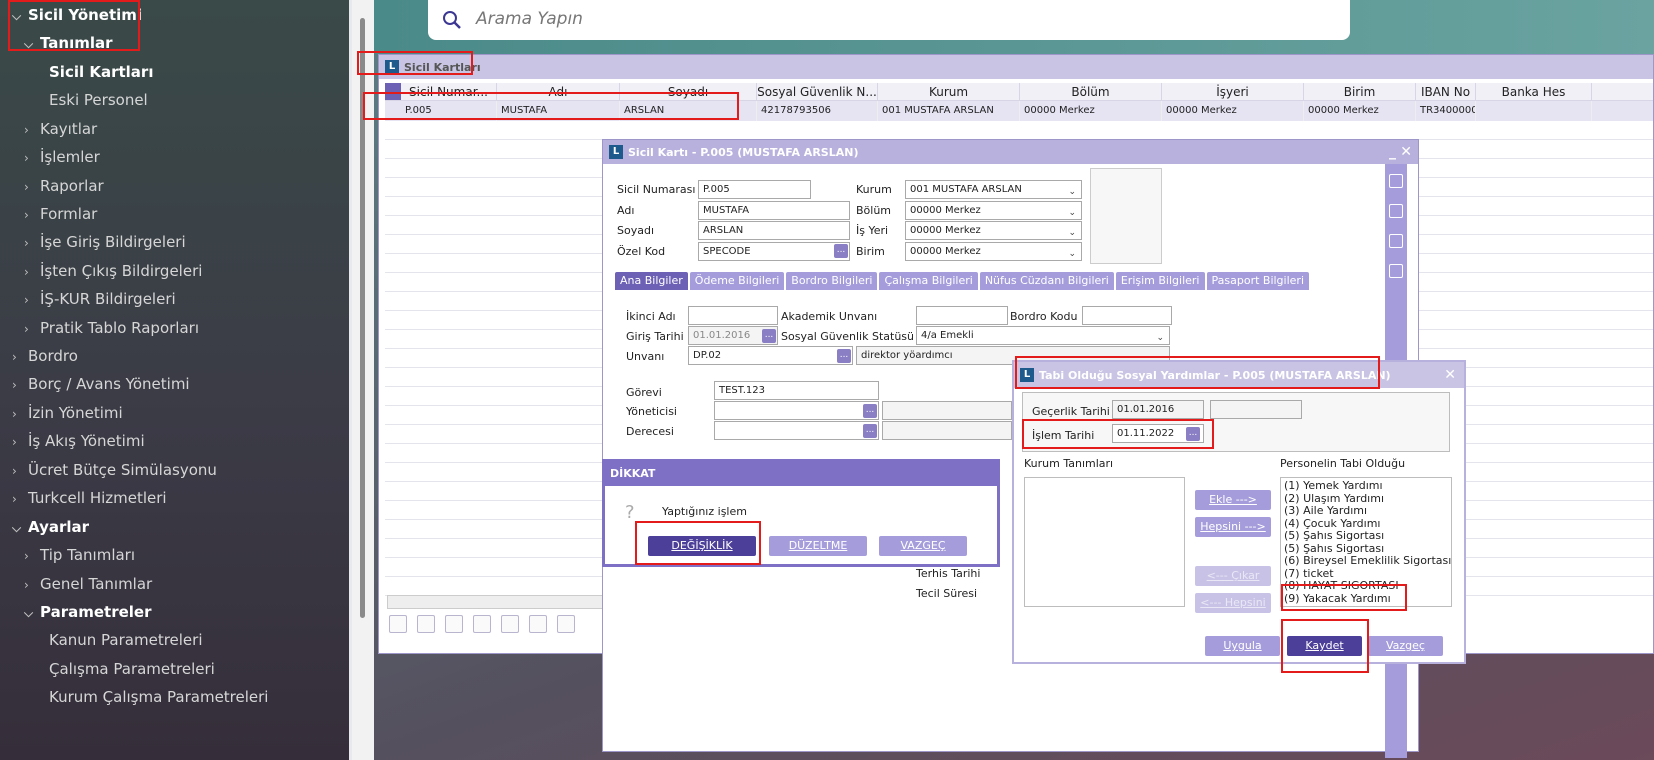 Image resolution: width=1654 pixels, height=760 pixels. I want to click on sidebar-item: ⌵ Tanımlar, so click(56, 43).